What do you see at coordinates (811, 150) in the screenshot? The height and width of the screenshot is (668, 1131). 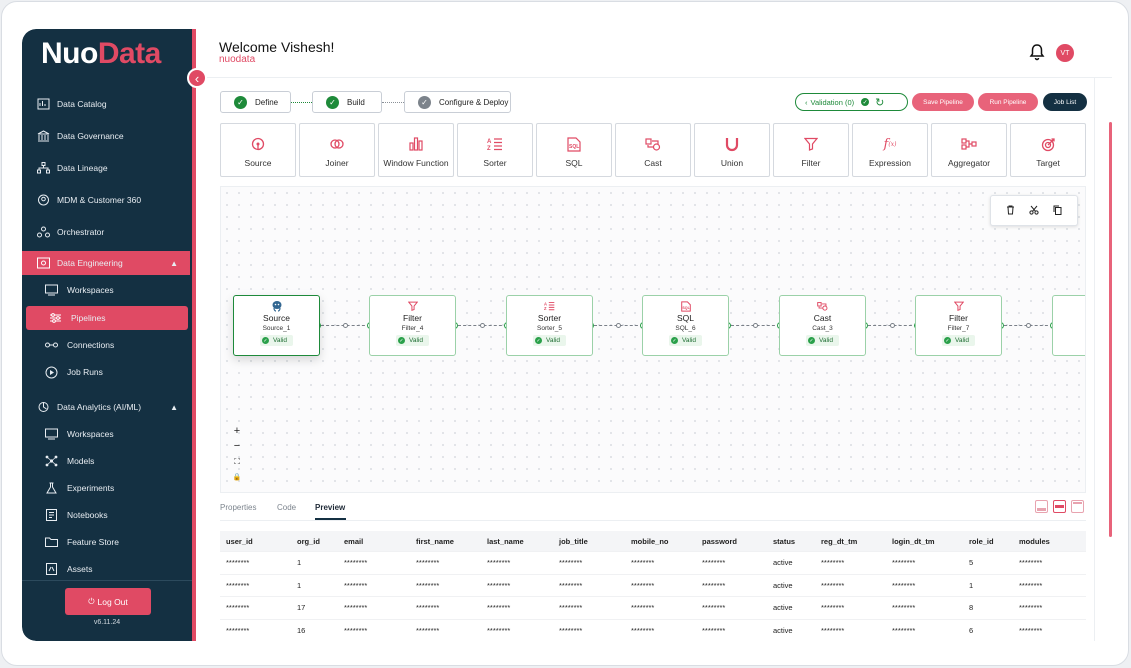 I see `tool-filter: Filter` at bounding box center [811, 150].